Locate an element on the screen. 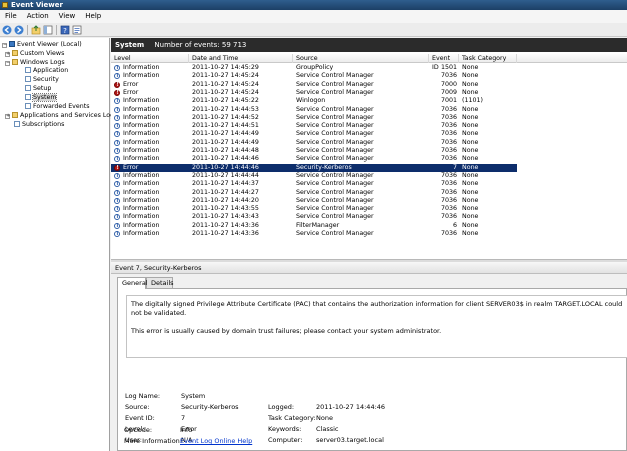 The height and width of the screenshot is (451, 627). cell-source: GroupPolicy is located at coordinates (315, 67).